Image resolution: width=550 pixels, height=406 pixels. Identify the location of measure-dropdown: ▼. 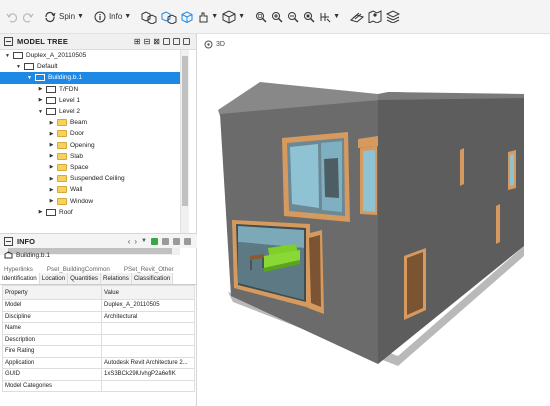
(329, 17).